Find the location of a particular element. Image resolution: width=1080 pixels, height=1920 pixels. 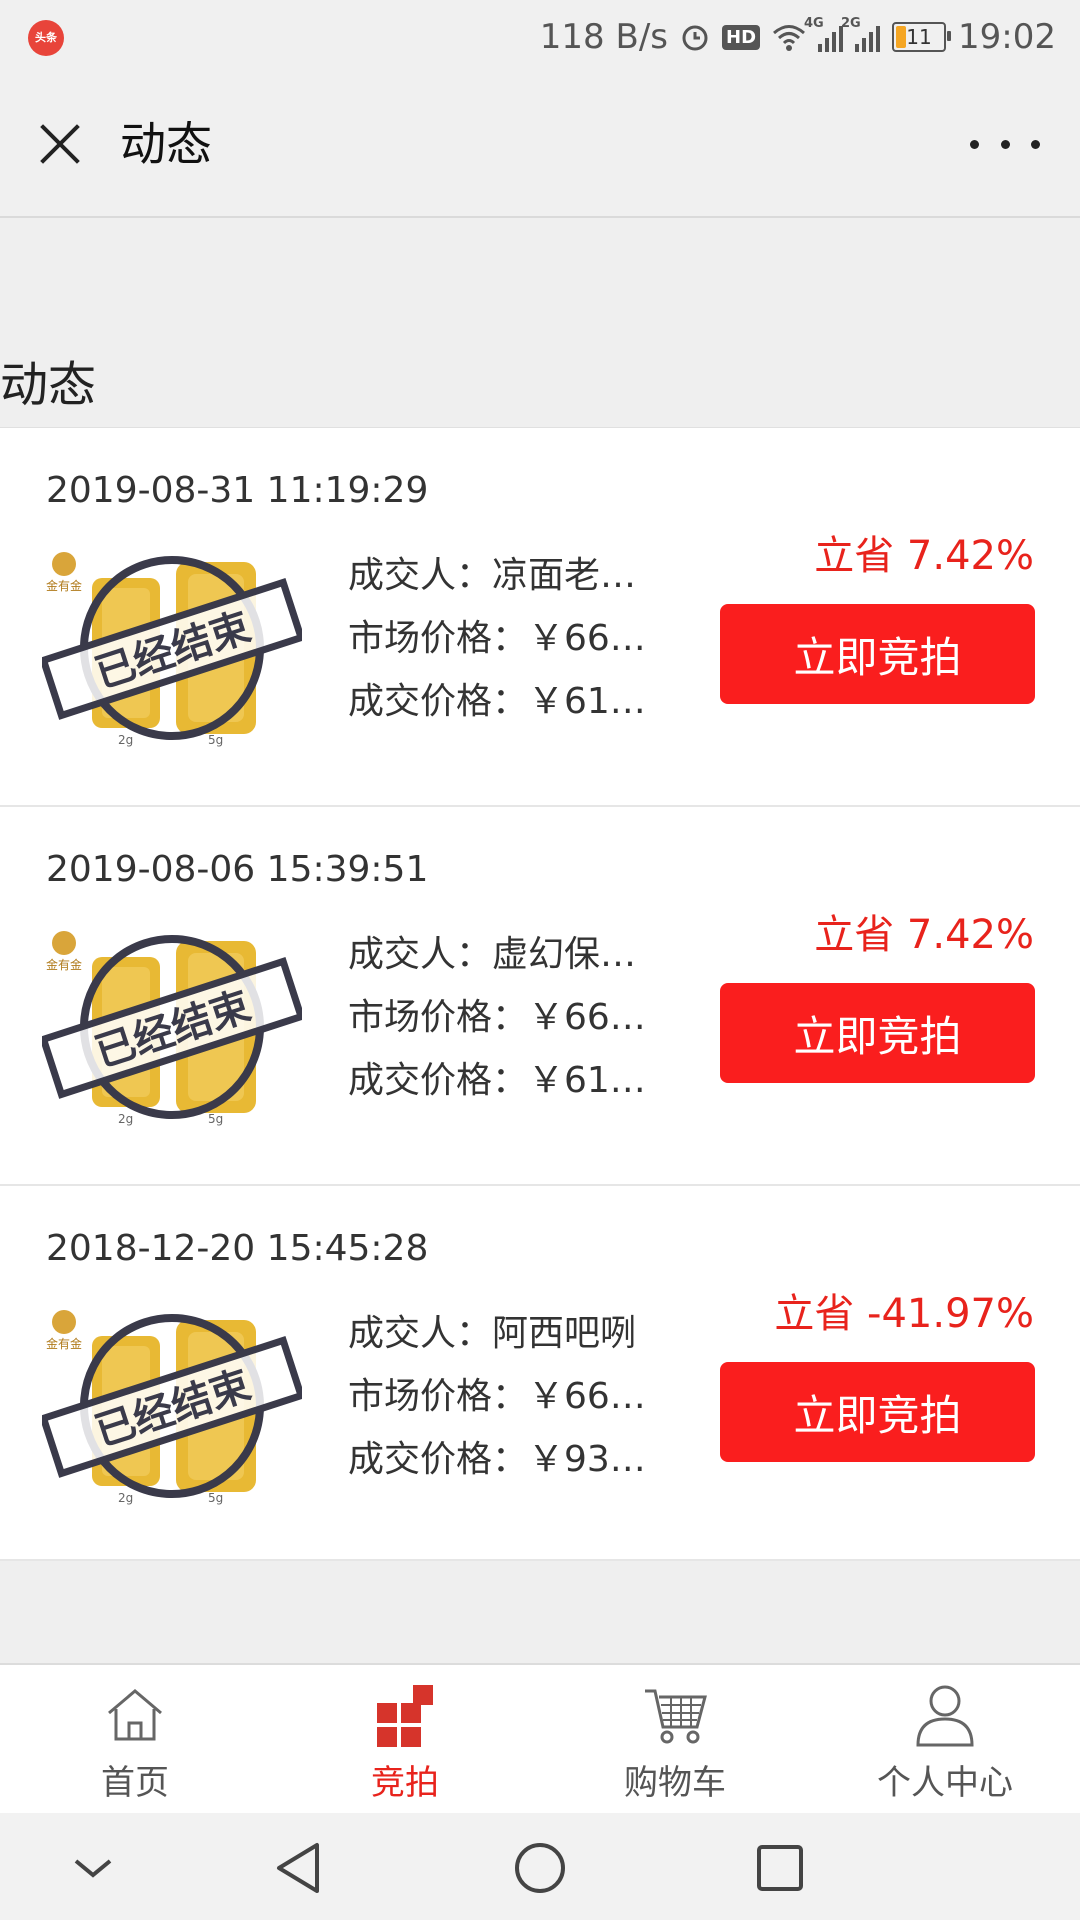

page-title: 动态 is located at coordinates (166, 144).